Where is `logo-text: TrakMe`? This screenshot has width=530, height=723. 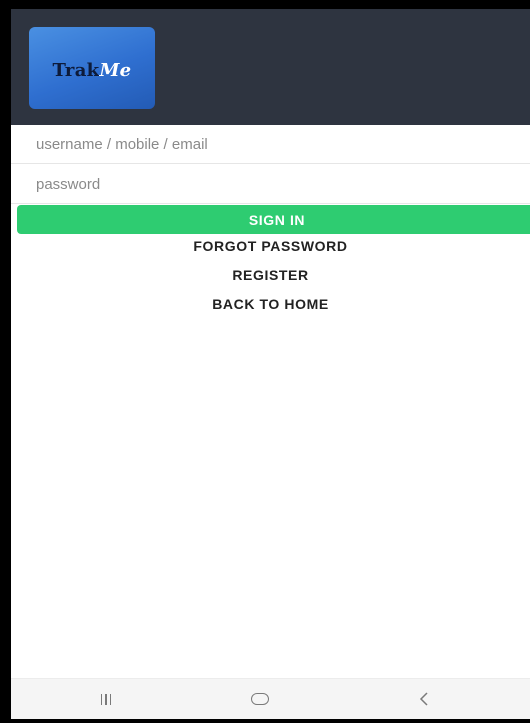
logo-text: TrakMe is located at coordinates (92, 70).